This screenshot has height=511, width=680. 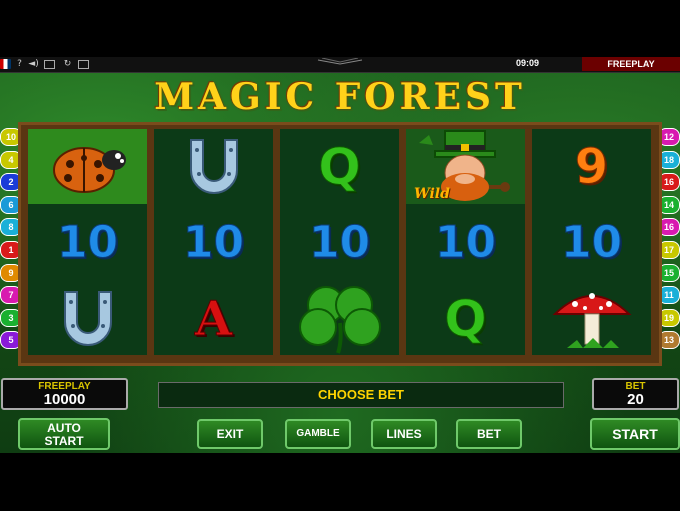 I want to click on nine-symbol: 9, so click(x=591, y=166).